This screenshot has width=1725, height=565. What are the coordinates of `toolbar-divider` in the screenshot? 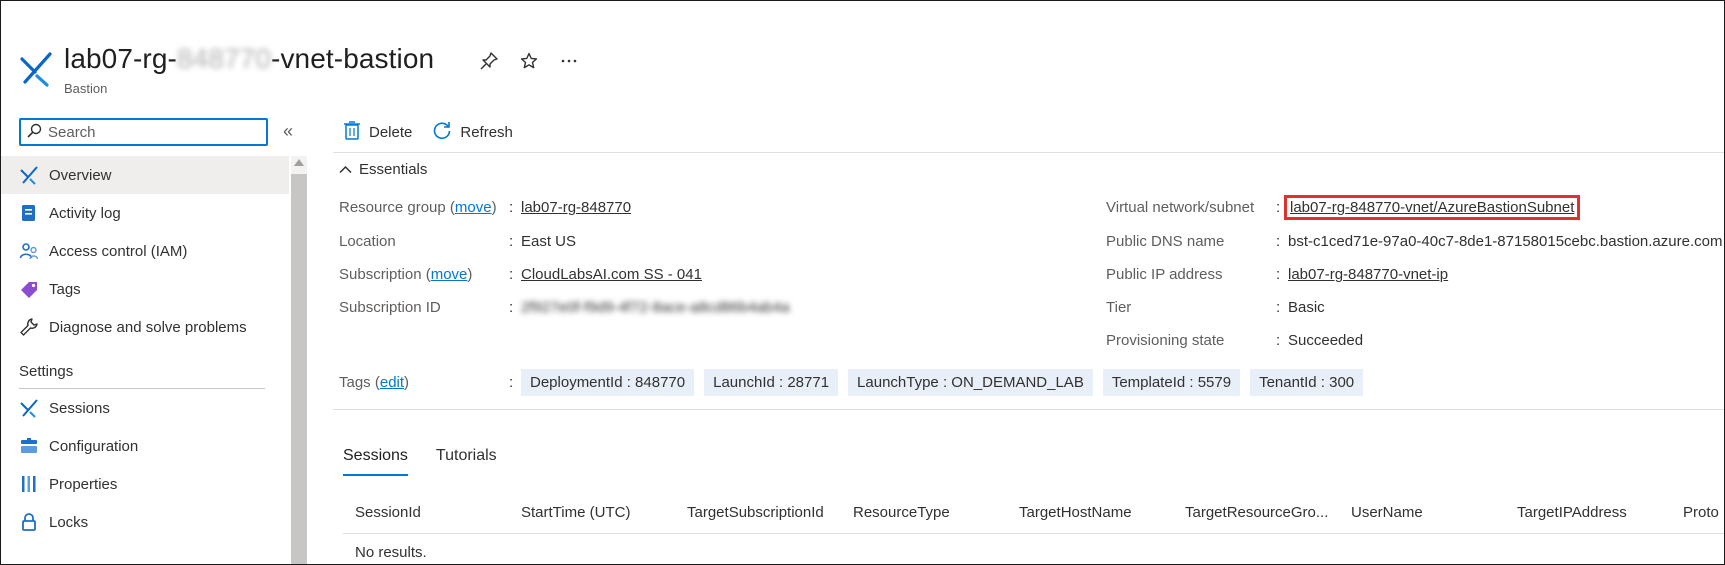 It's located at (1028, 152).